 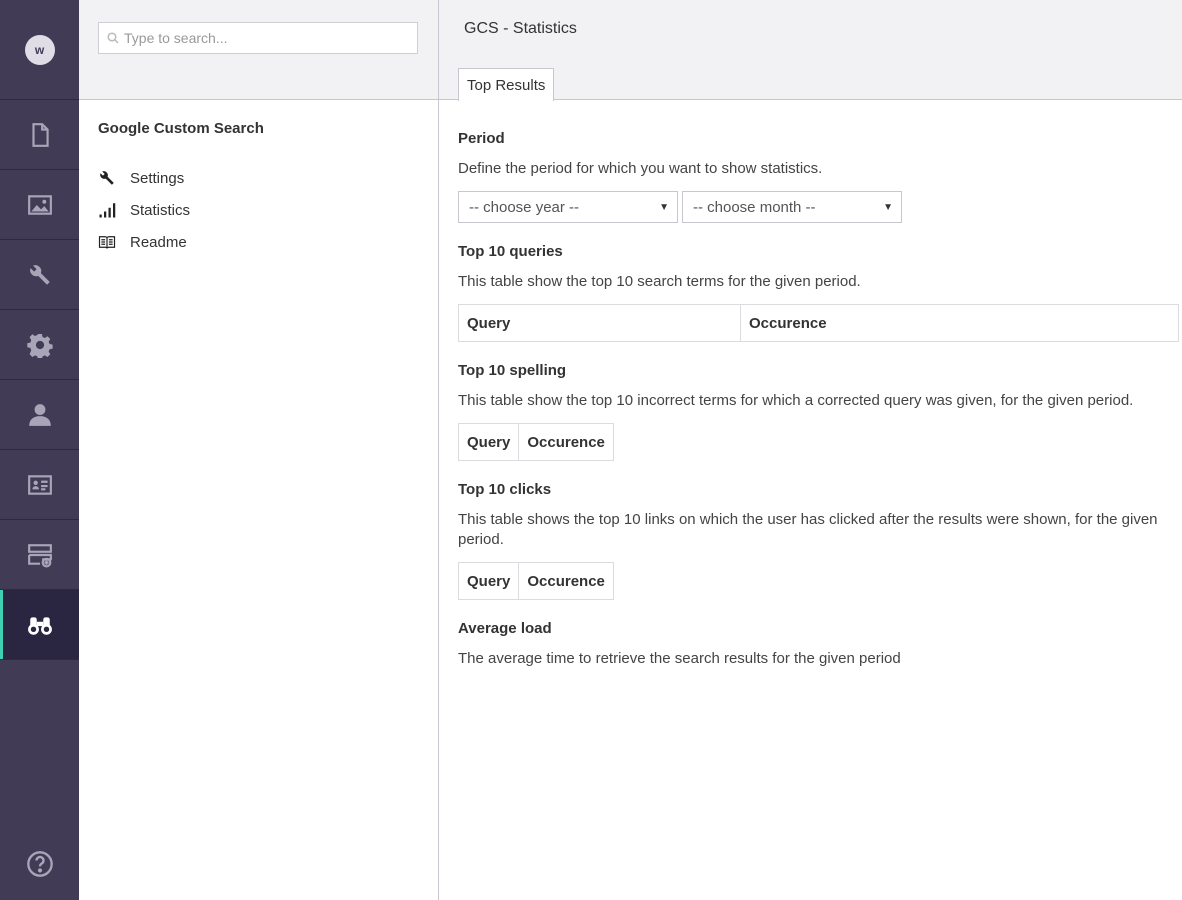 I want to click on average-title: Average load, so click(x=505, y=628).